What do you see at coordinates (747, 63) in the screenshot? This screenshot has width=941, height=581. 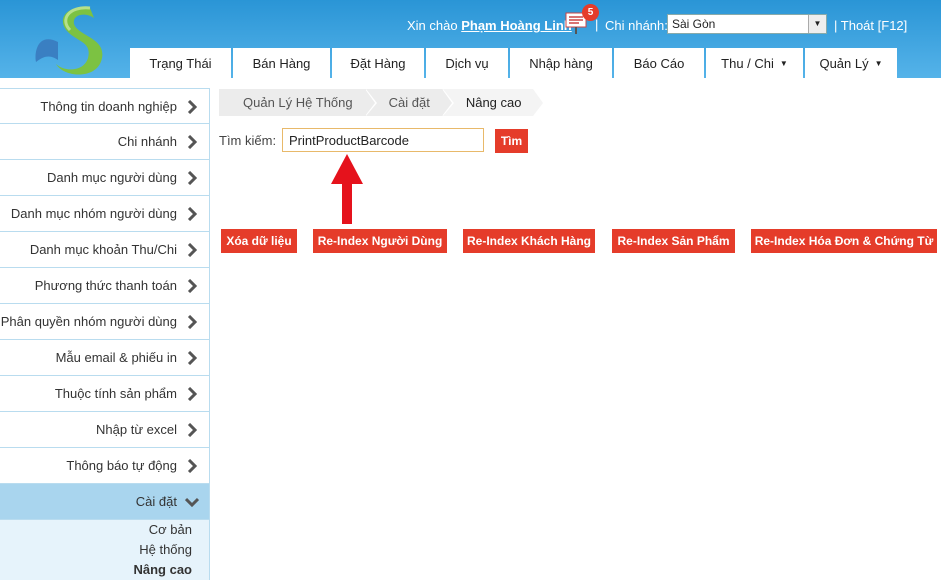 I see `tab-label: Thu / Chi` at bounding box center [747, 63].